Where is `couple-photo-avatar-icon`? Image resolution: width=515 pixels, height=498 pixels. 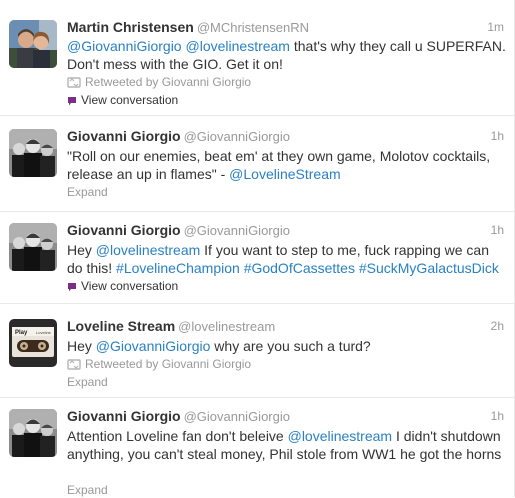
couple-photo-avatar-icon is located at coordinates (33, 44).